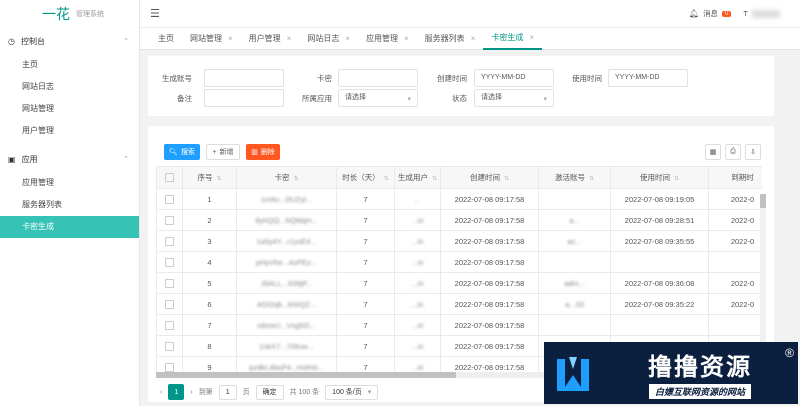 This screenshot has width=800, height=406. I want to click on add-button: + 新增, so click(223, 152).